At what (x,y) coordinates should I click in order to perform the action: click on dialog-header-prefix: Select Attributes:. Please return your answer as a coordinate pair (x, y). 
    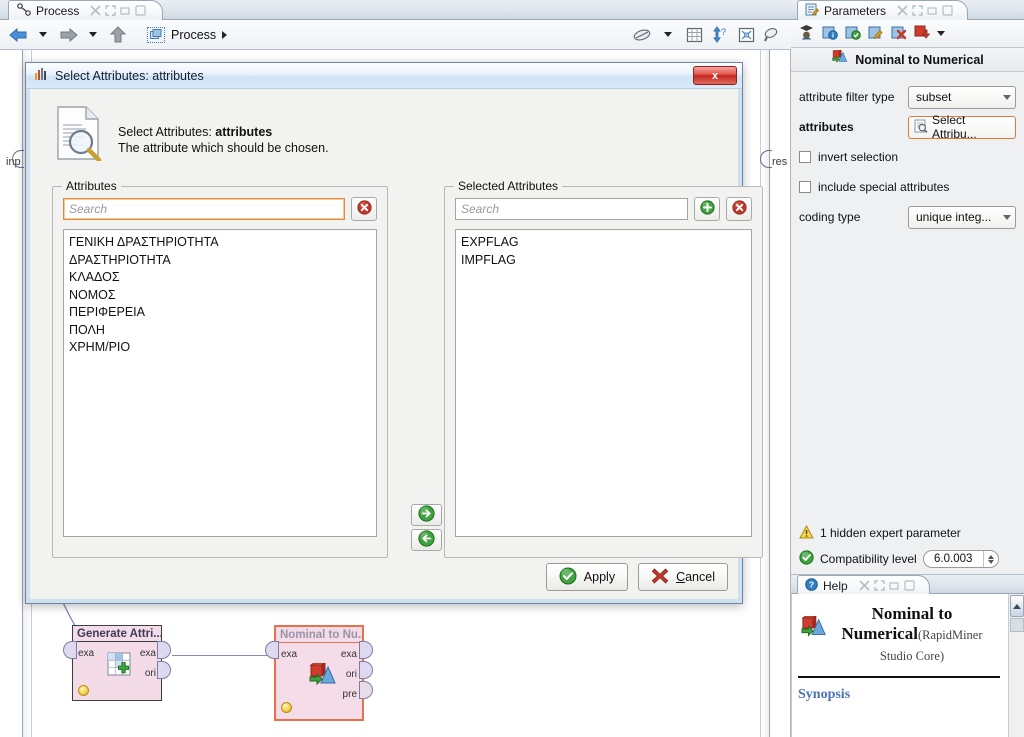
    Looking at the image, I should click on (167, 132).